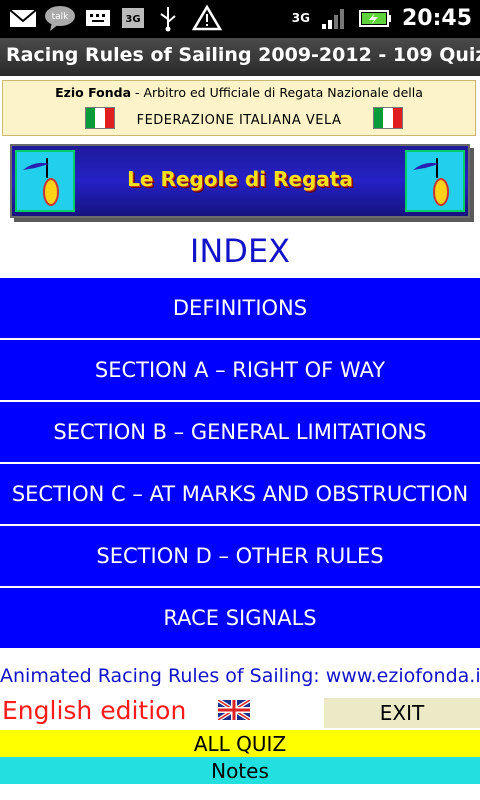  I want to click on index-title: INDEX, so click(240, 251).